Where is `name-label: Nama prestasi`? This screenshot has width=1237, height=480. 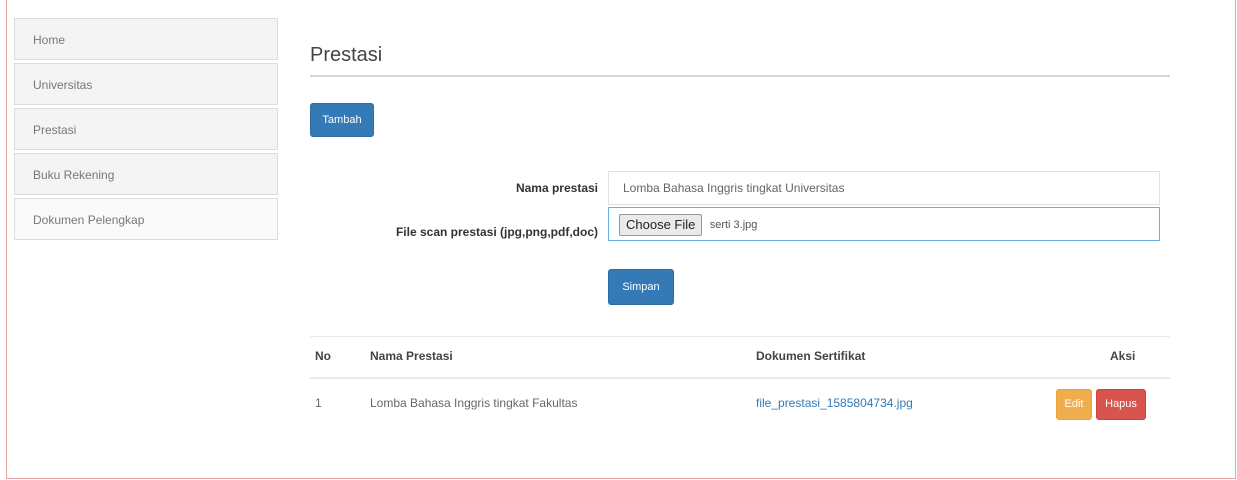
name-label: Nama prestasi is located at coordinates (556, 188).